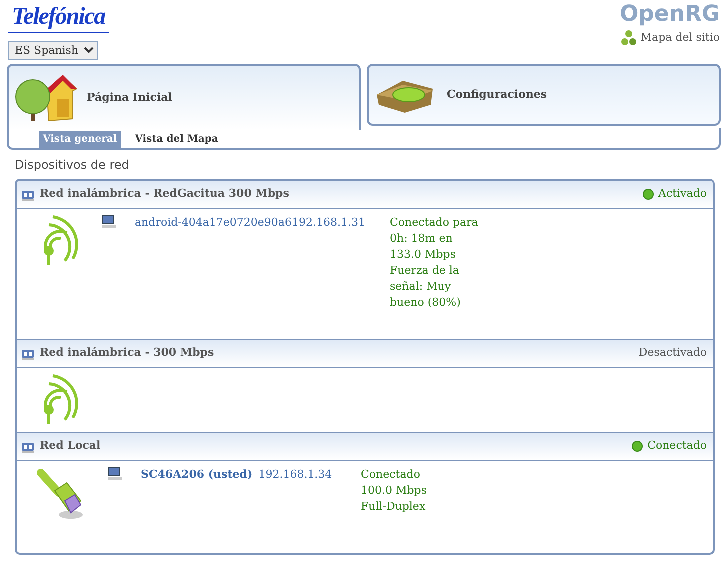  What do you see at coordinates (394, 491) in the screenshot?
I see `device-status: Conectado 100.0 Mbps Full-Duplex` at bounding box center [394, 491].